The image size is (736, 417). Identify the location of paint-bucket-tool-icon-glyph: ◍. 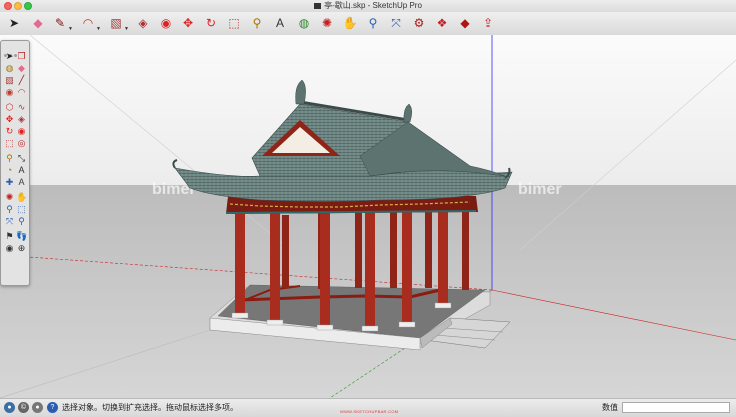
(304, 23).